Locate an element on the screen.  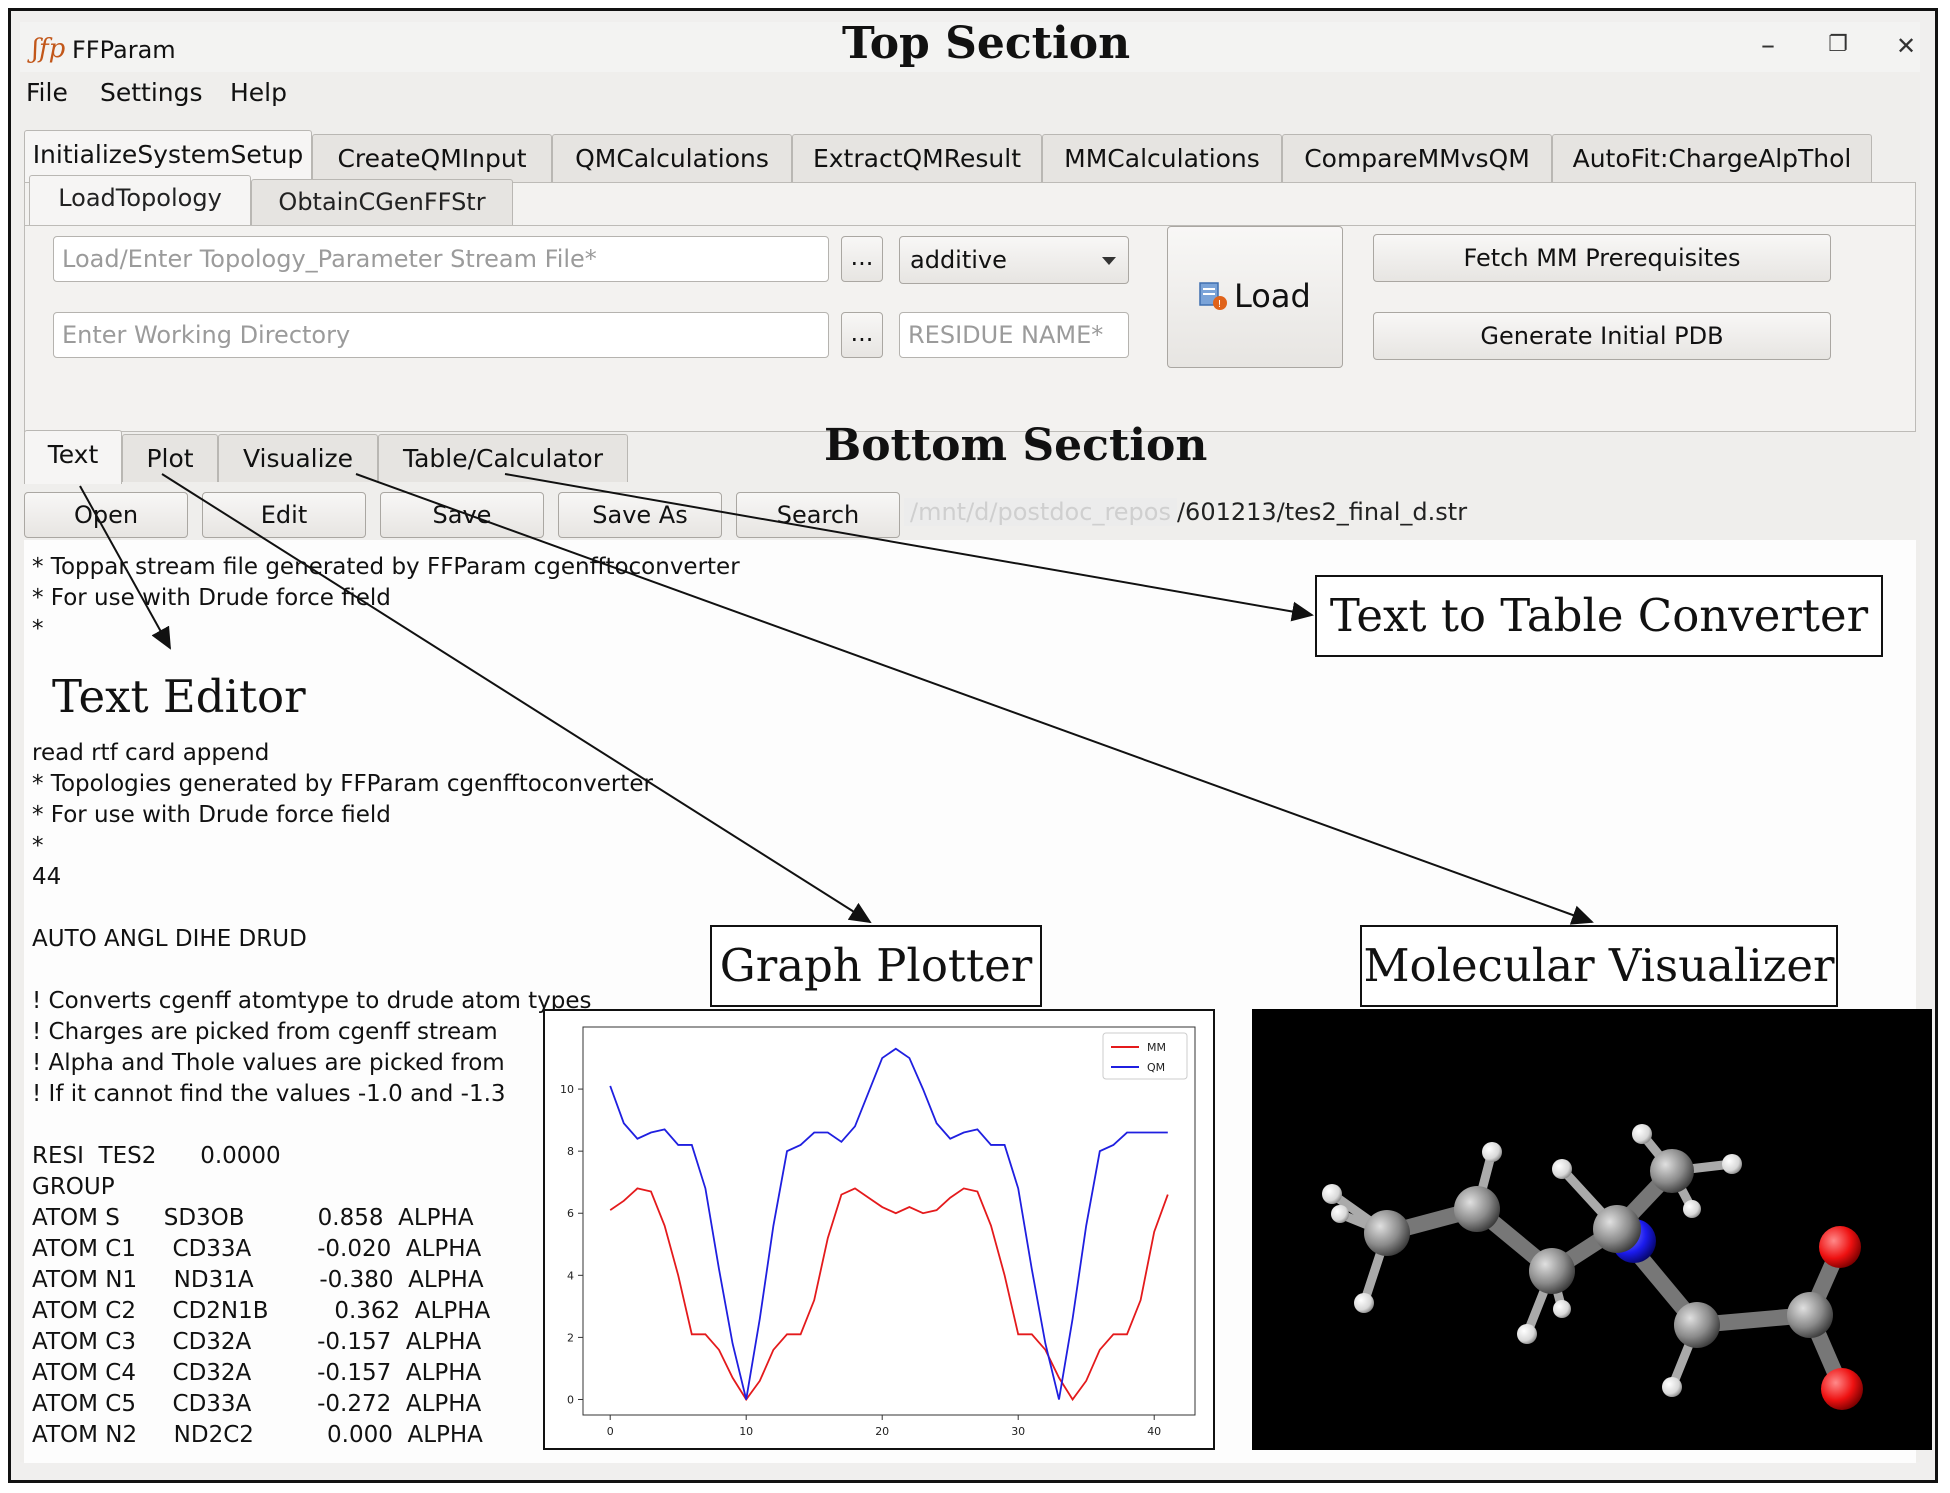
molecule-render is located at coordinates (1592, 1267).